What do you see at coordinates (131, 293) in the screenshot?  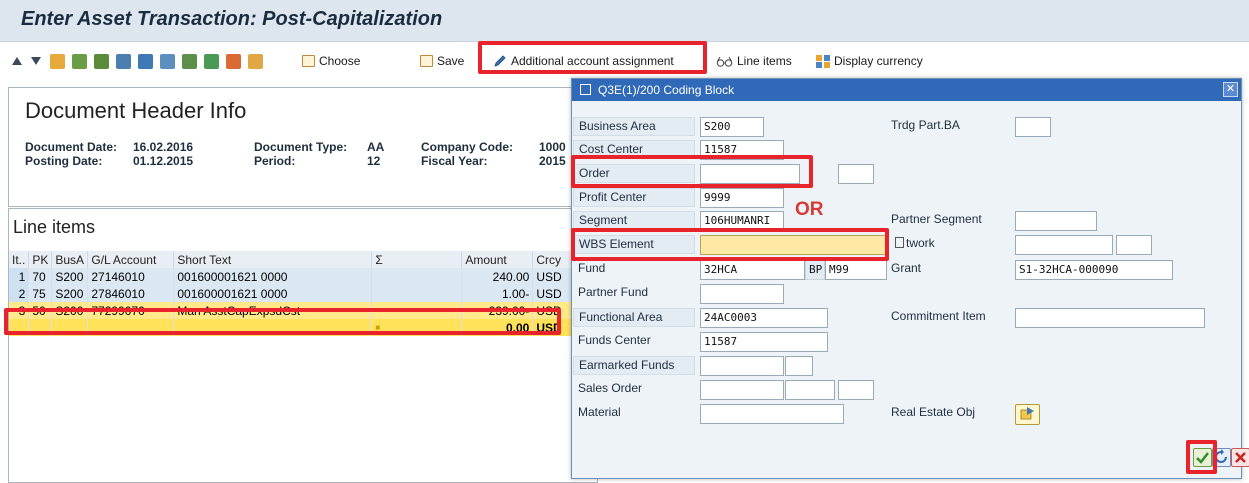 I see `cell-gl-account: 27846010` at bounding box center [131, 293].